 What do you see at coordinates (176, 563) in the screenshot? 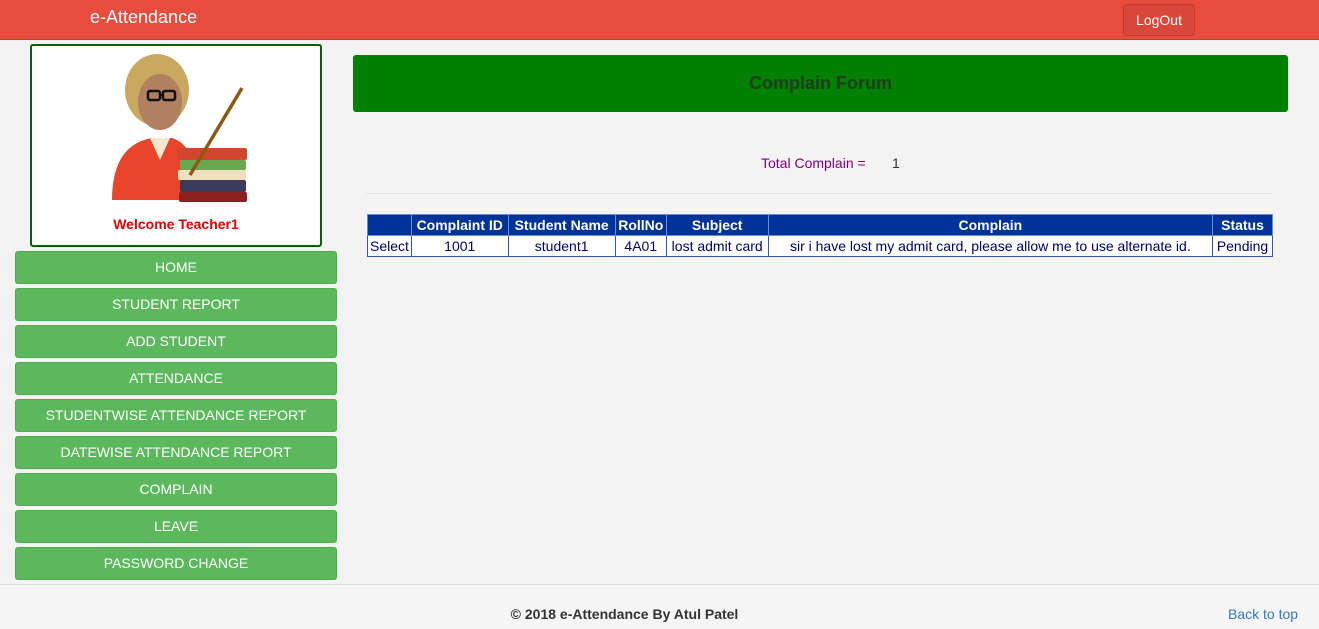
I see `menu-password-change-button: PASSWORD CHANGE` at bounding box center [176, 563].